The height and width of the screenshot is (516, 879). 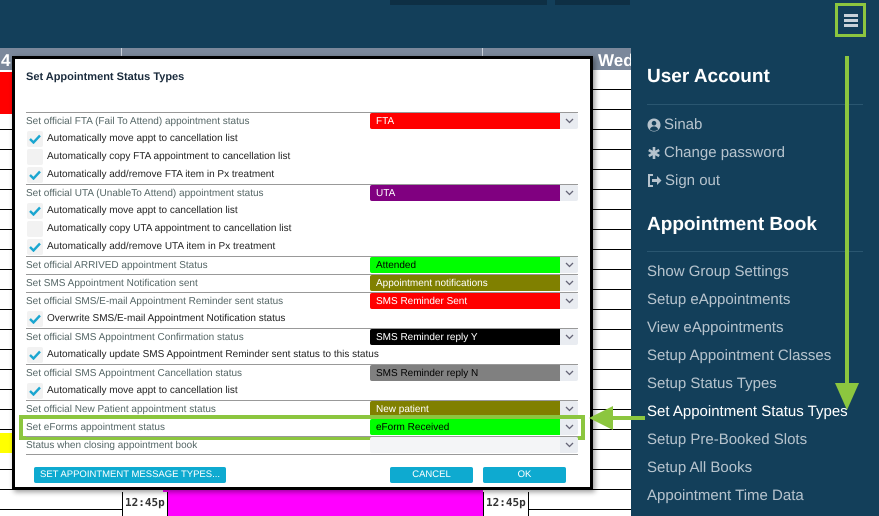 What do you see at coordinates (96, 427) in the screenshot?
I see `setting-label: Set eForms appointment status` at bounding box center [96, 427].